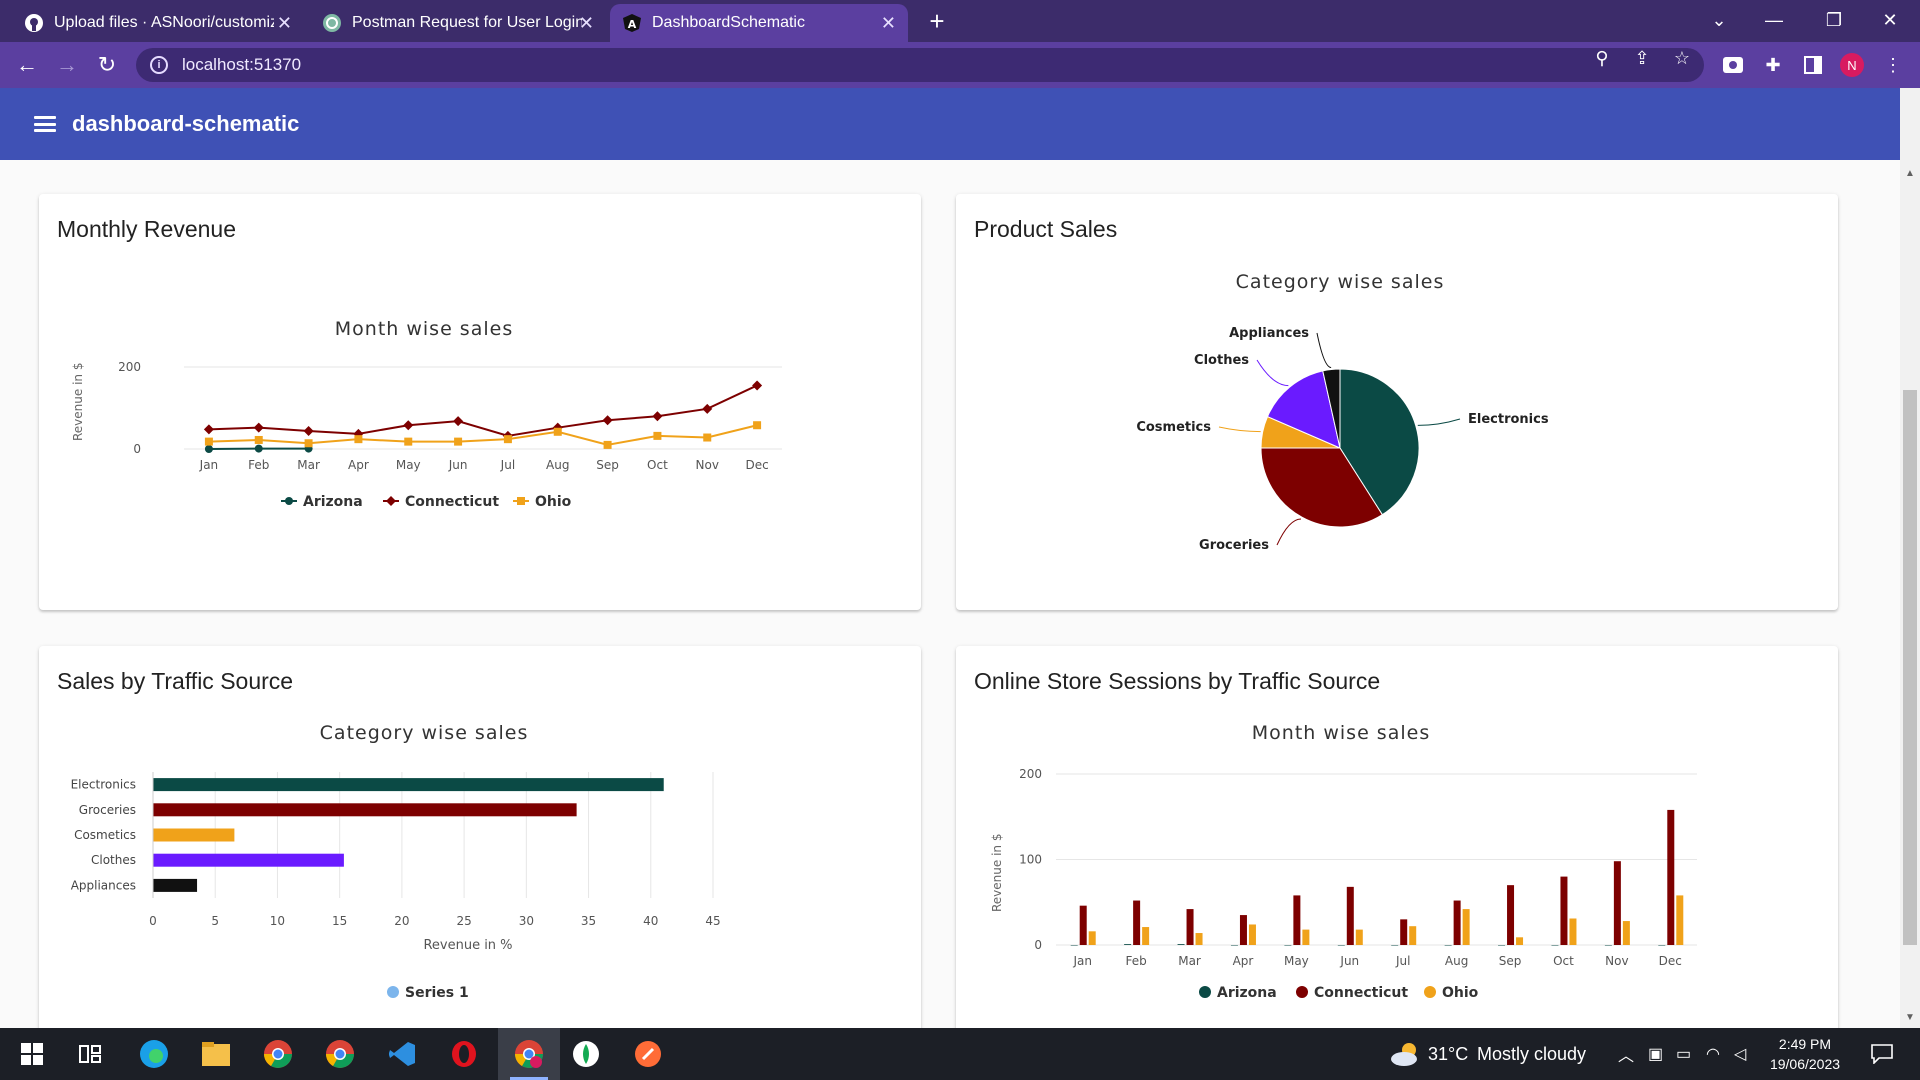 The image size is (1920, 1080). What do you see at coordinates (1893, 65) in the screenshot?
I see `more-menu-icon: ⋮` at bounding box center [1893, 65].